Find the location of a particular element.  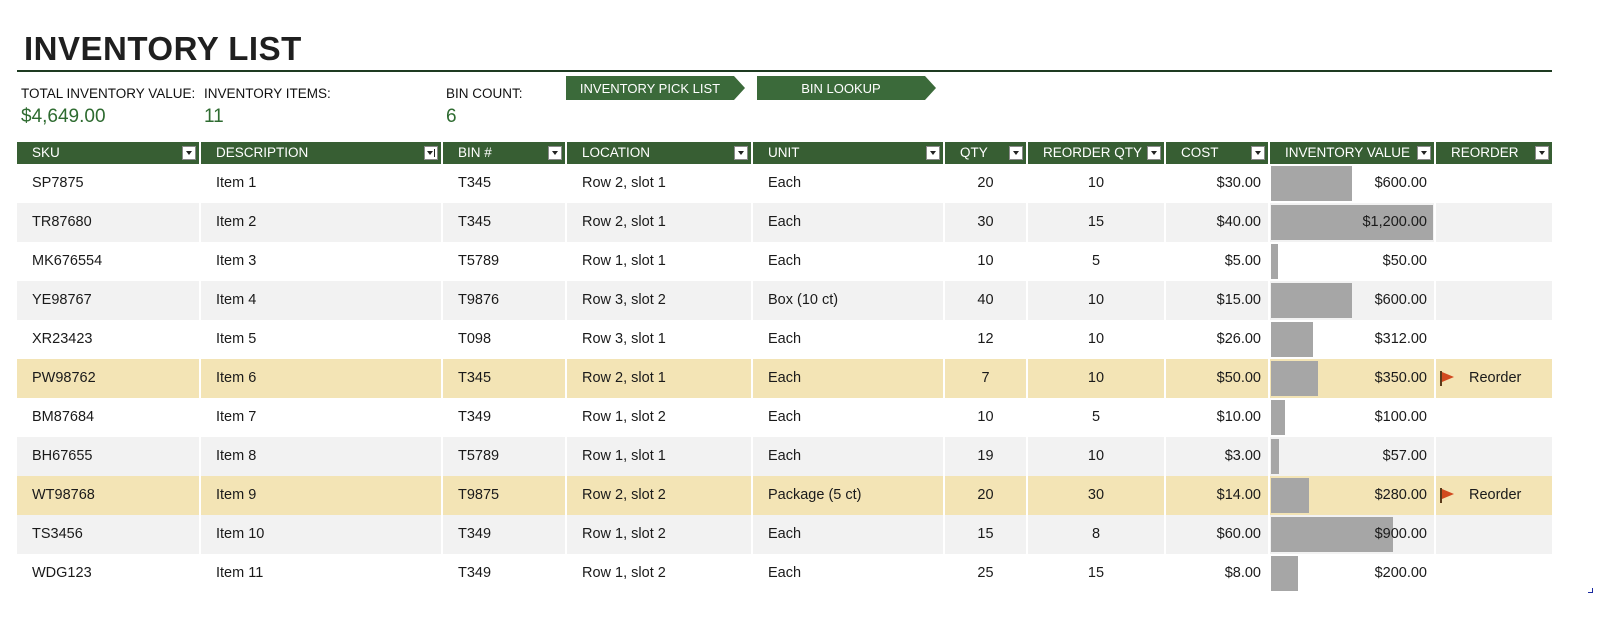

cell-sku: MK676554 is located at coordinates (108, 261).